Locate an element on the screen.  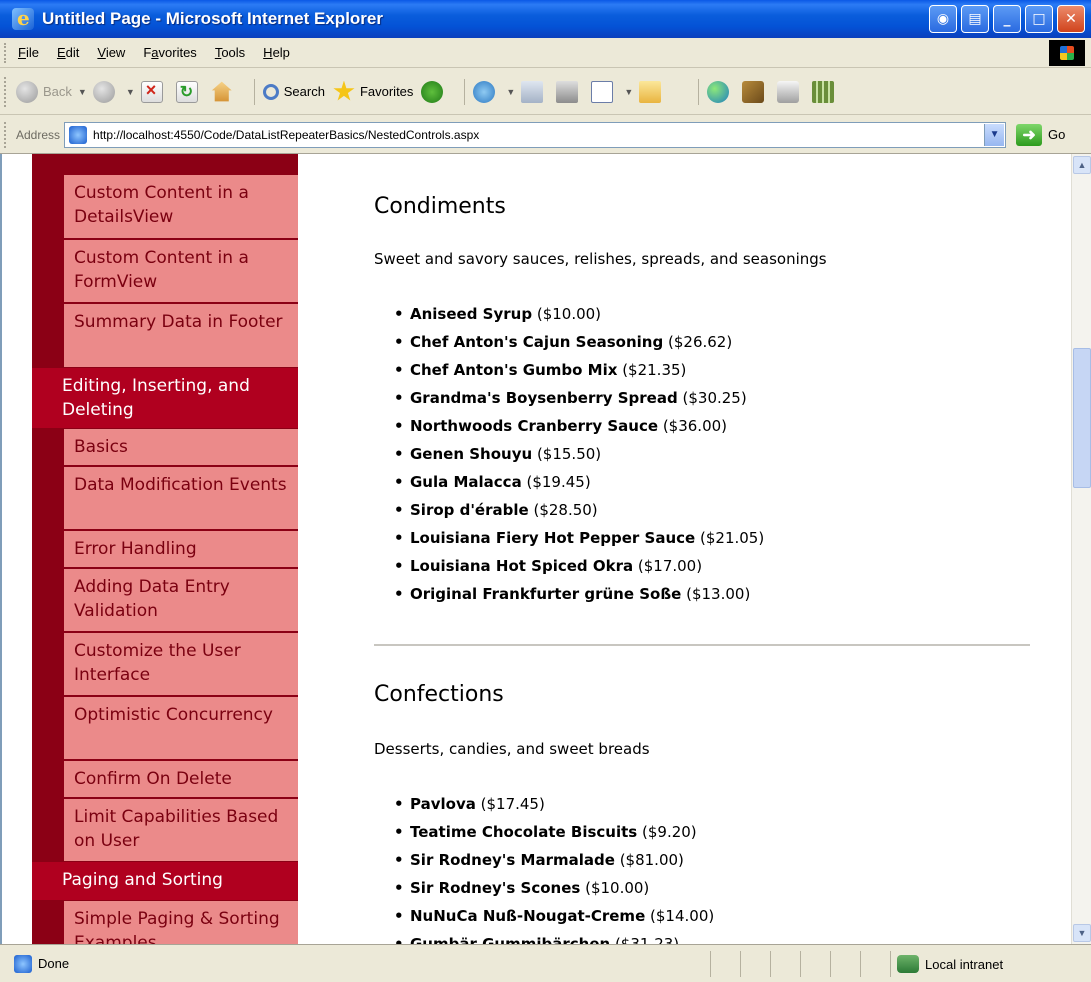
nav-section-paging: Paging and Sorting is located at coordinates (165, 881).